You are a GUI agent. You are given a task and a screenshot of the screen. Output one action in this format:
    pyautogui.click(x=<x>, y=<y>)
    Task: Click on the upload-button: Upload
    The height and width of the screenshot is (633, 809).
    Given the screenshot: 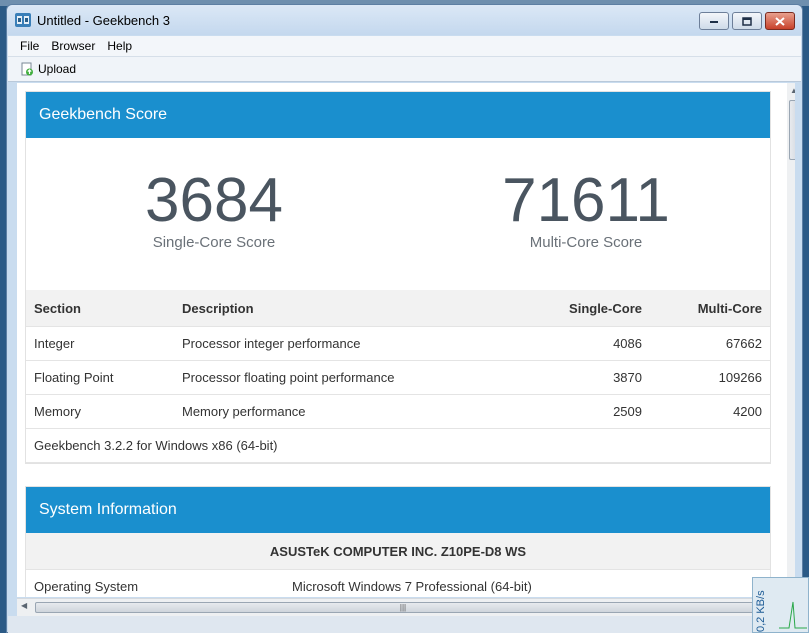 What is the action you would take?
    pyautogui.click(x=48, y=69)
    